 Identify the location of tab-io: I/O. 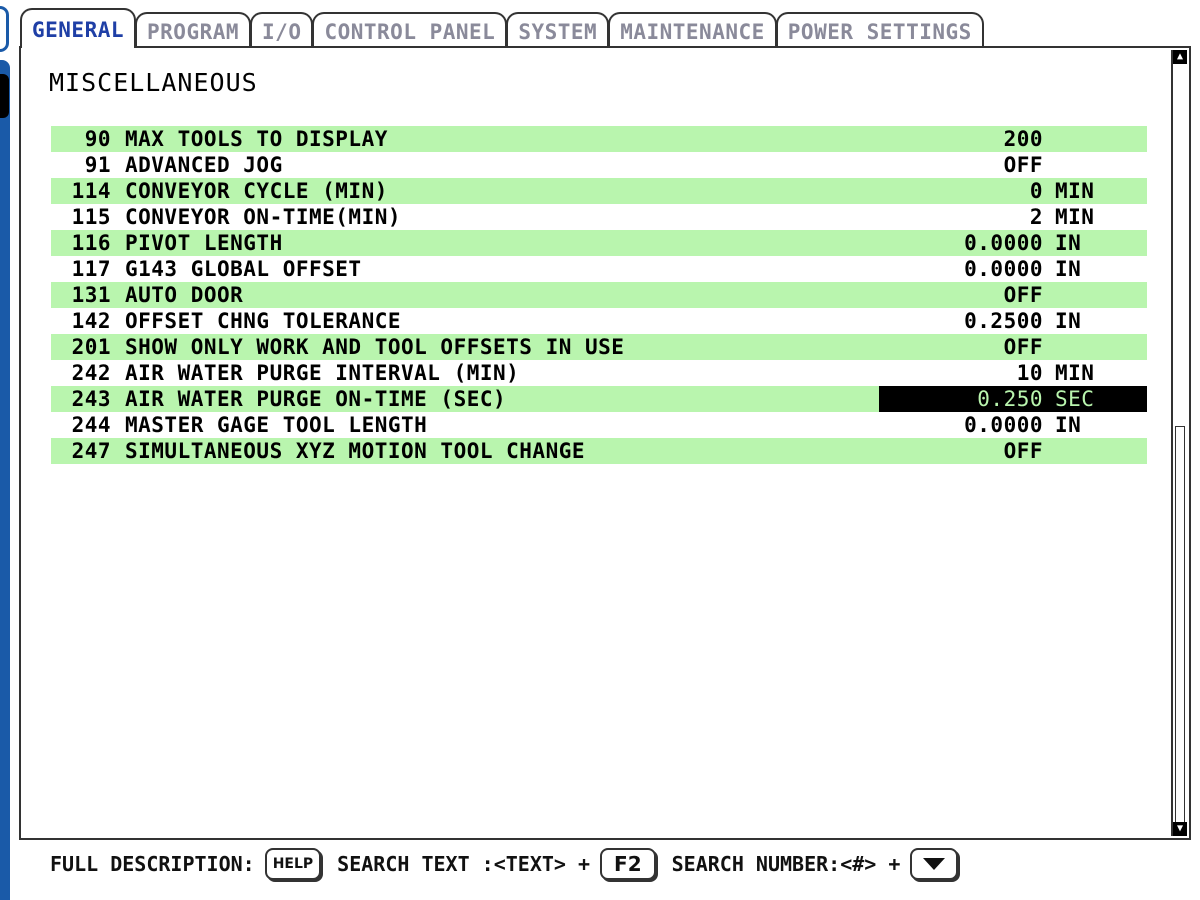
(282, 30).